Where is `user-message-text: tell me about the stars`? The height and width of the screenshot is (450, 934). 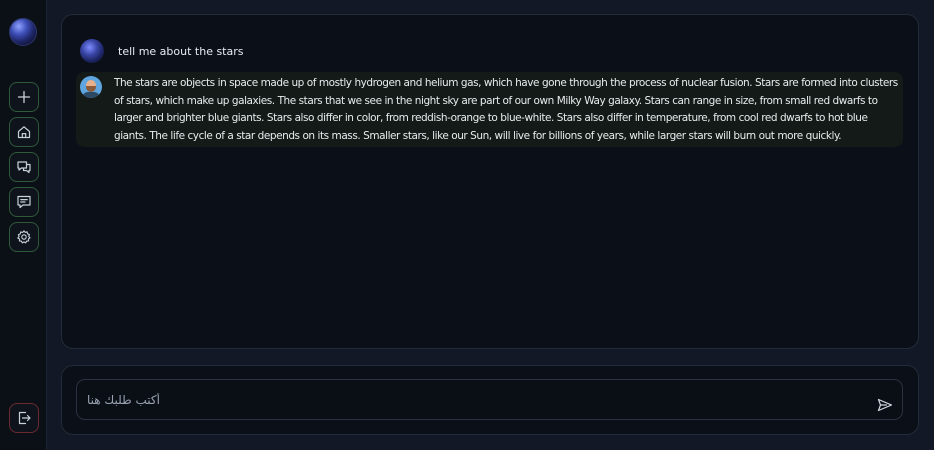
user-message-text: tell me about the stars is located at coordinates (181, 51).